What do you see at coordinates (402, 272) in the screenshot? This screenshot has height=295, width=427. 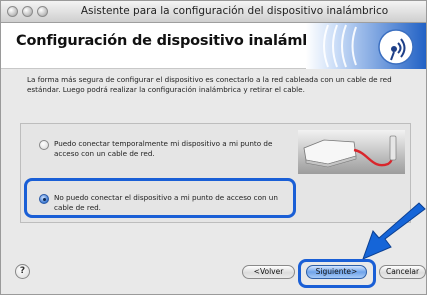 I see `cancel-button: Cancelar` at bounding box center [402, 272].